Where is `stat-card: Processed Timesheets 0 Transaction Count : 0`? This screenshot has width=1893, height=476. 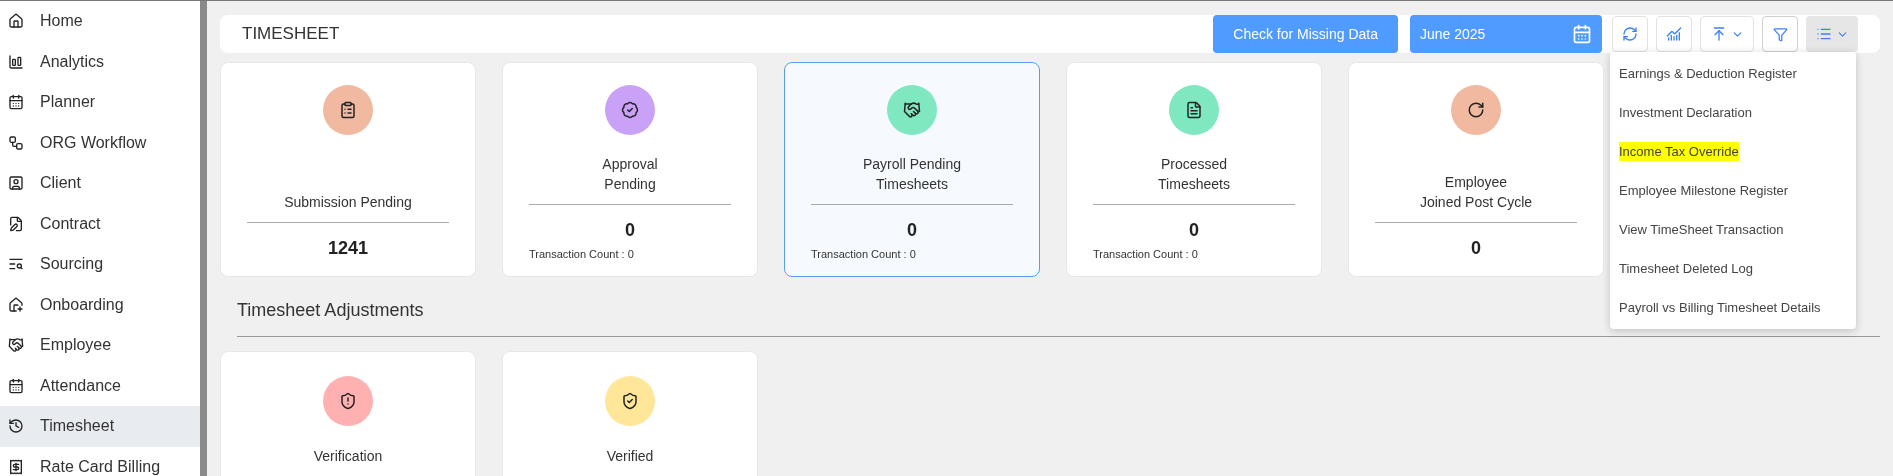
stat-card: Processed Timesheets 0 Transaction Count : 0 is located at coordinates (1194, 169).